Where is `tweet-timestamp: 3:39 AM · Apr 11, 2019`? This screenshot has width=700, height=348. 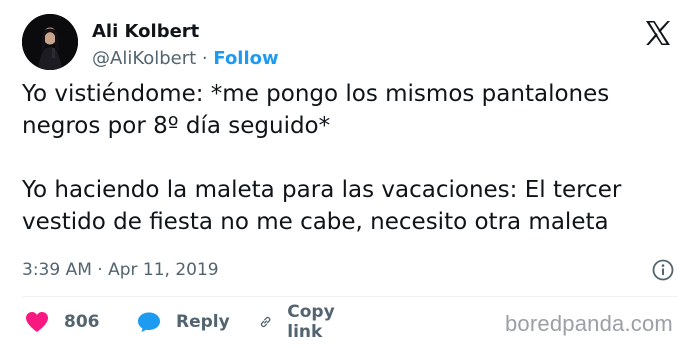
tweet-timestamp: 3:39 AM · Apr 11, 2019 is located at coordinates (120, 270).